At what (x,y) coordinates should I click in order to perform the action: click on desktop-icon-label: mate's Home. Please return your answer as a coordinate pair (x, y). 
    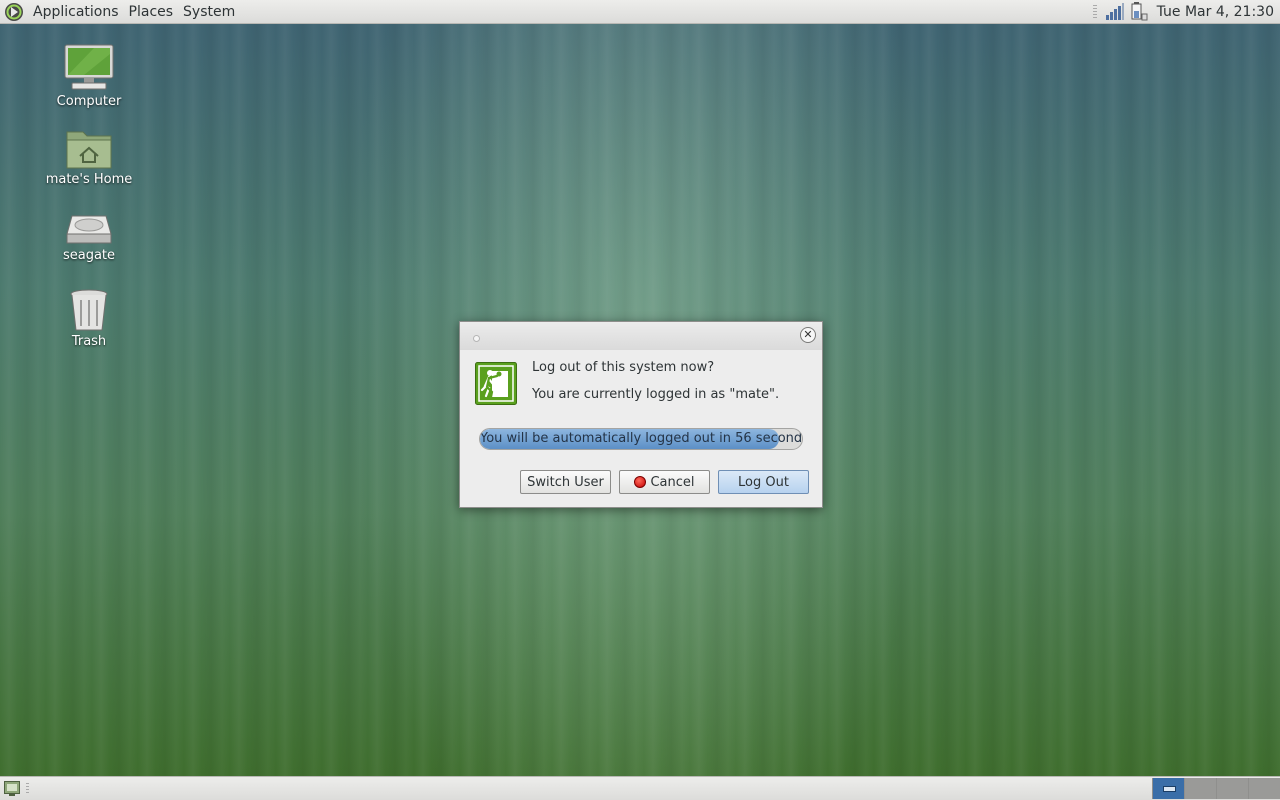
    Looking at the image, I should click on (89, 179).